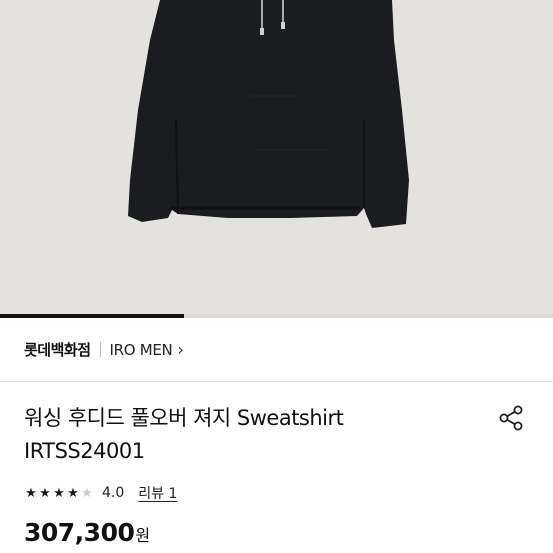  I want to click on product-code: IRTSS24001, so click(84, 451).